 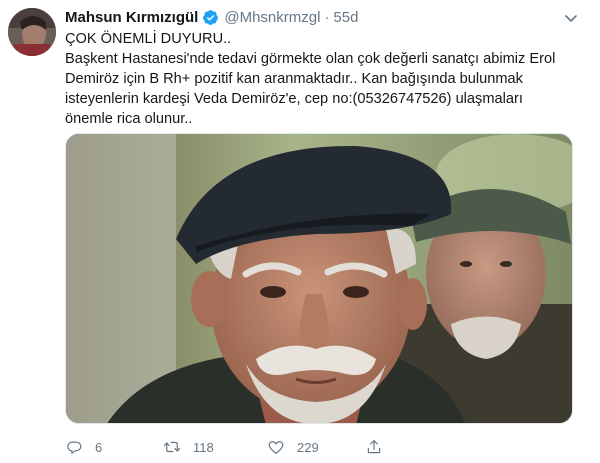 What do you see at coordinates (129, 119) in the screenshot?
I see `tweet-text-line: önemle rica olunur..` at bounding box center [129, 119].